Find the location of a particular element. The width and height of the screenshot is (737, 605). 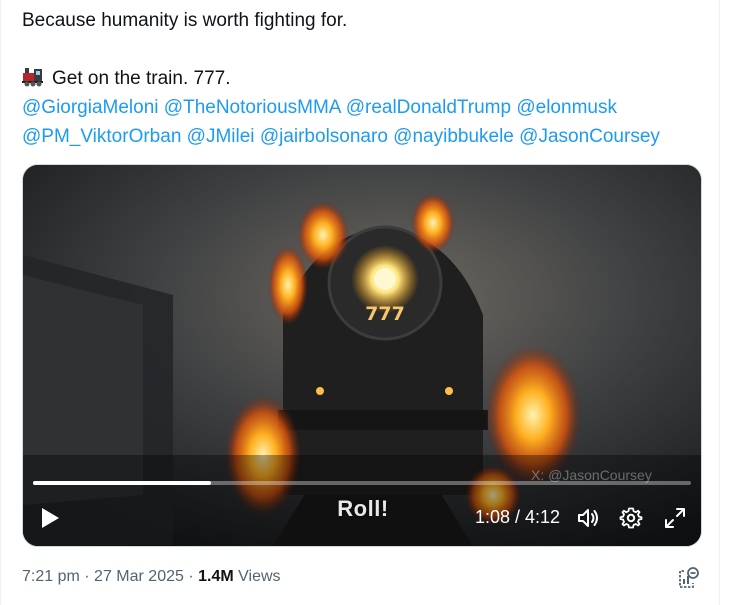

steam-locomotive-icon is located at coordinates (32, 77).